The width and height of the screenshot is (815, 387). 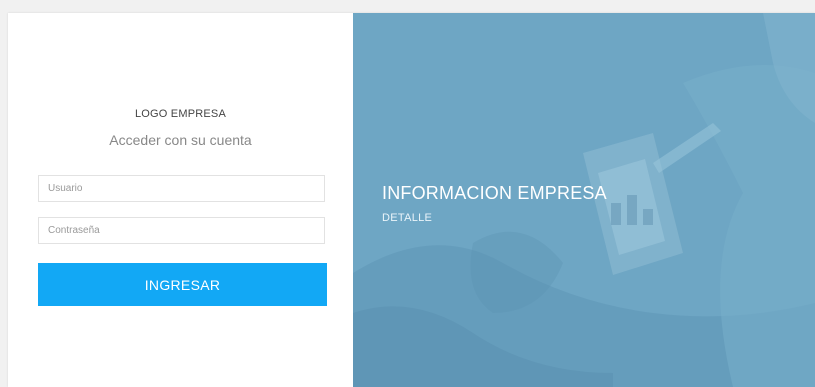 What do you see at coordinates (407, 218) in the screenshot?
I see `info-detail: DETALLE` at bounding box center [407, 218].